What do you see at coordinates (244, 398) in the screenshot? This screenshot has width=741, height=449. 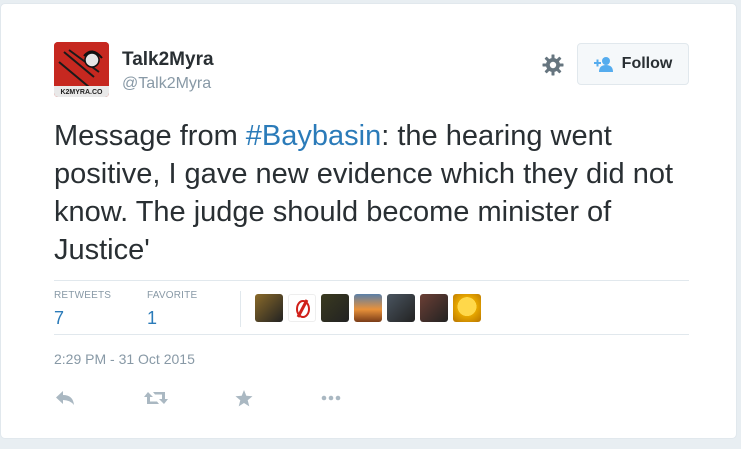 I see `star-icon` at bounding box center [244, 398].